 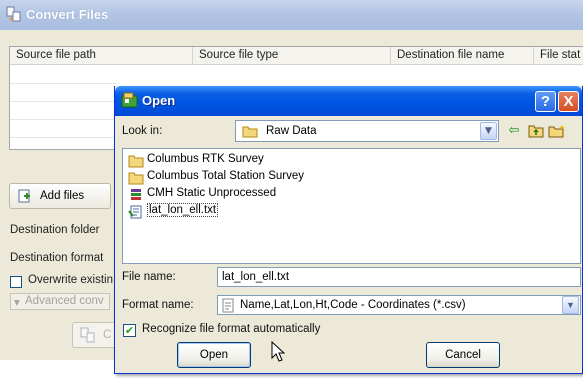 I want to click on list-item: lat_lon_ell.txt, so click(x=173, y=211).